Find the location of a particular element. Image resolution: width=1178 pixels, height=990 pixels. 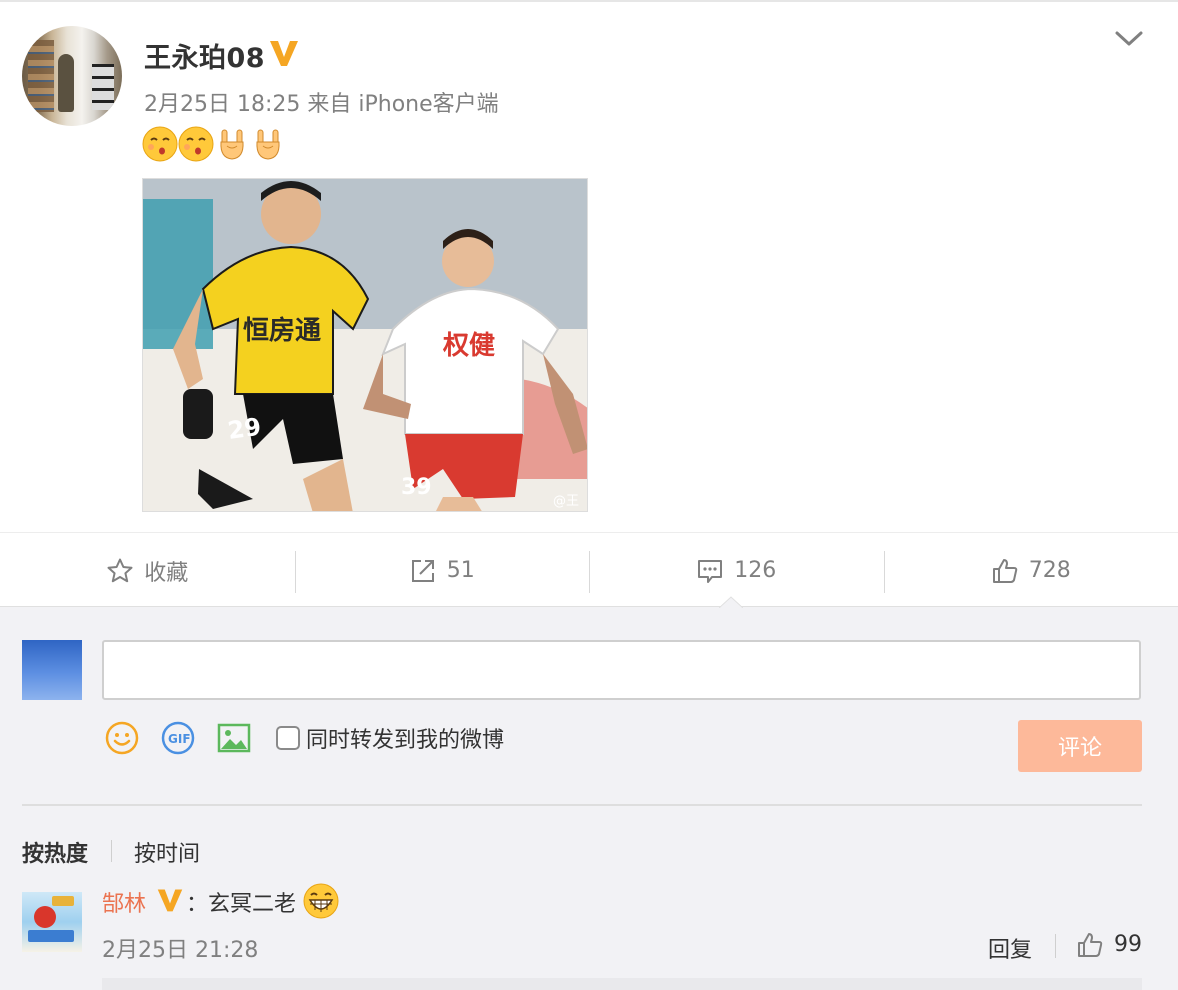

yellow-jersey-number: 29 is located at coordinates (244, 429).